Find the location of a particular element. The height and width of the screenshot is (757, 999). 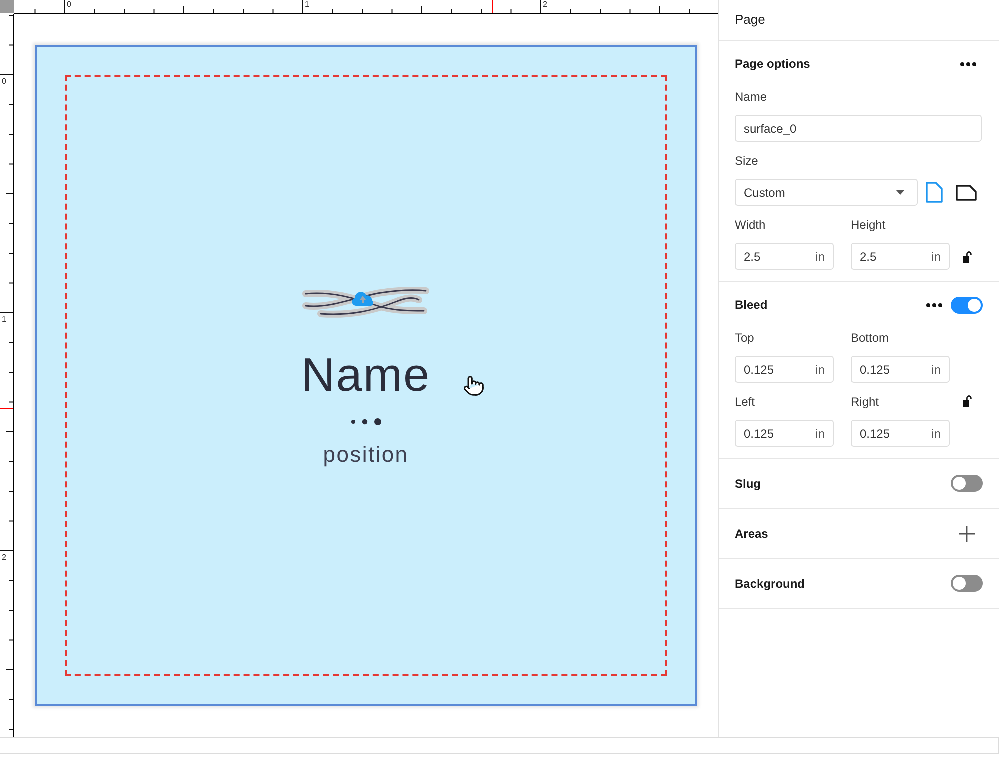

field-label: Left is located at coordinates (745, 402).